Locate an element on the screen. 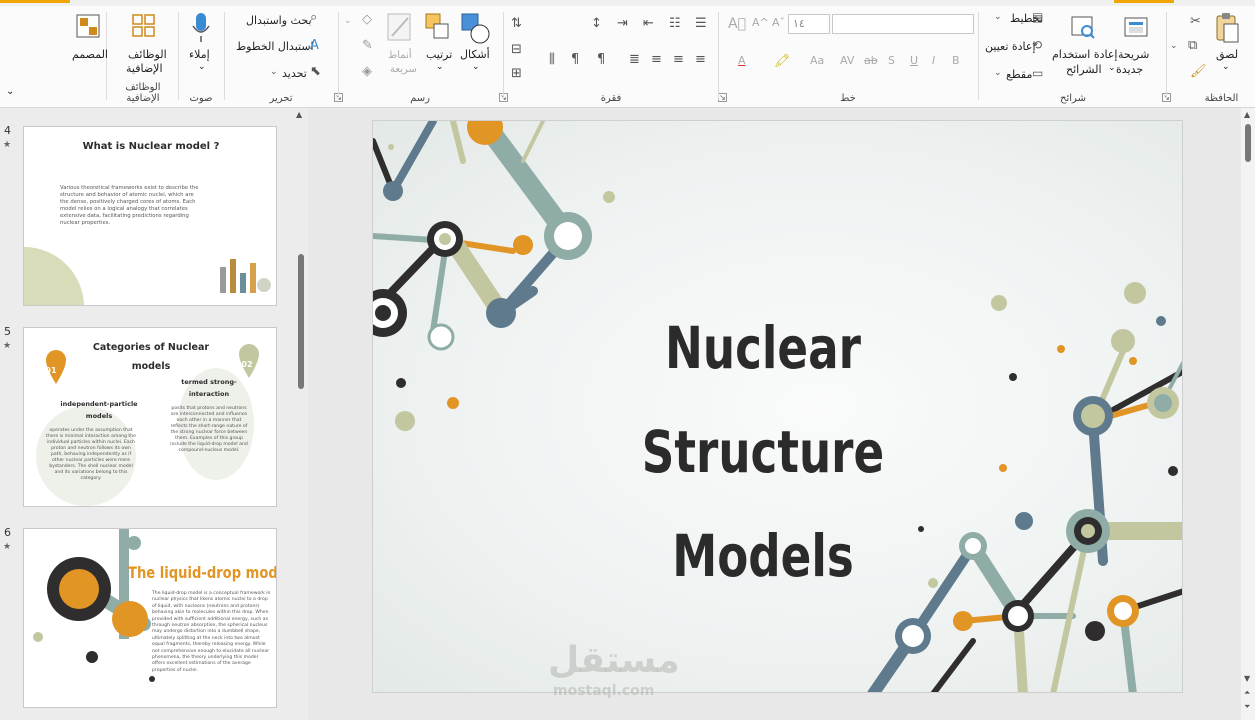  align-right-icon: ≡ is located at coordinates (700, 59).